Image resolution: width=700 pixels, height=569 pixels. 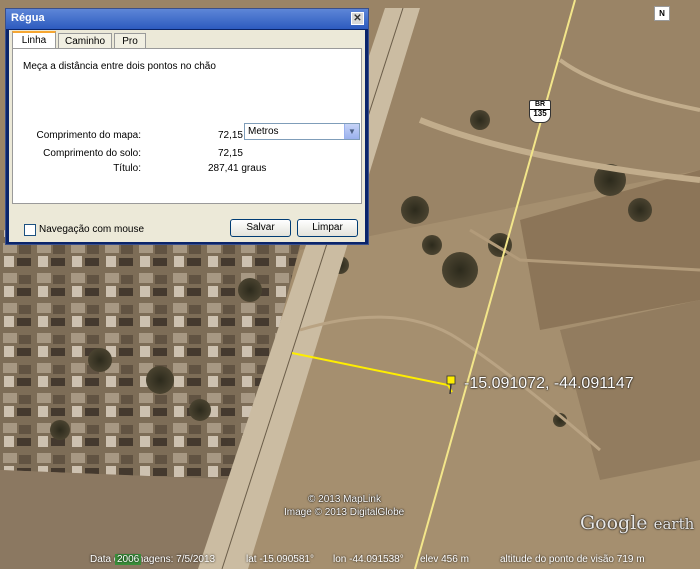 I want to click on google-earth-logo: Google earth, so click(x=637, y=523).